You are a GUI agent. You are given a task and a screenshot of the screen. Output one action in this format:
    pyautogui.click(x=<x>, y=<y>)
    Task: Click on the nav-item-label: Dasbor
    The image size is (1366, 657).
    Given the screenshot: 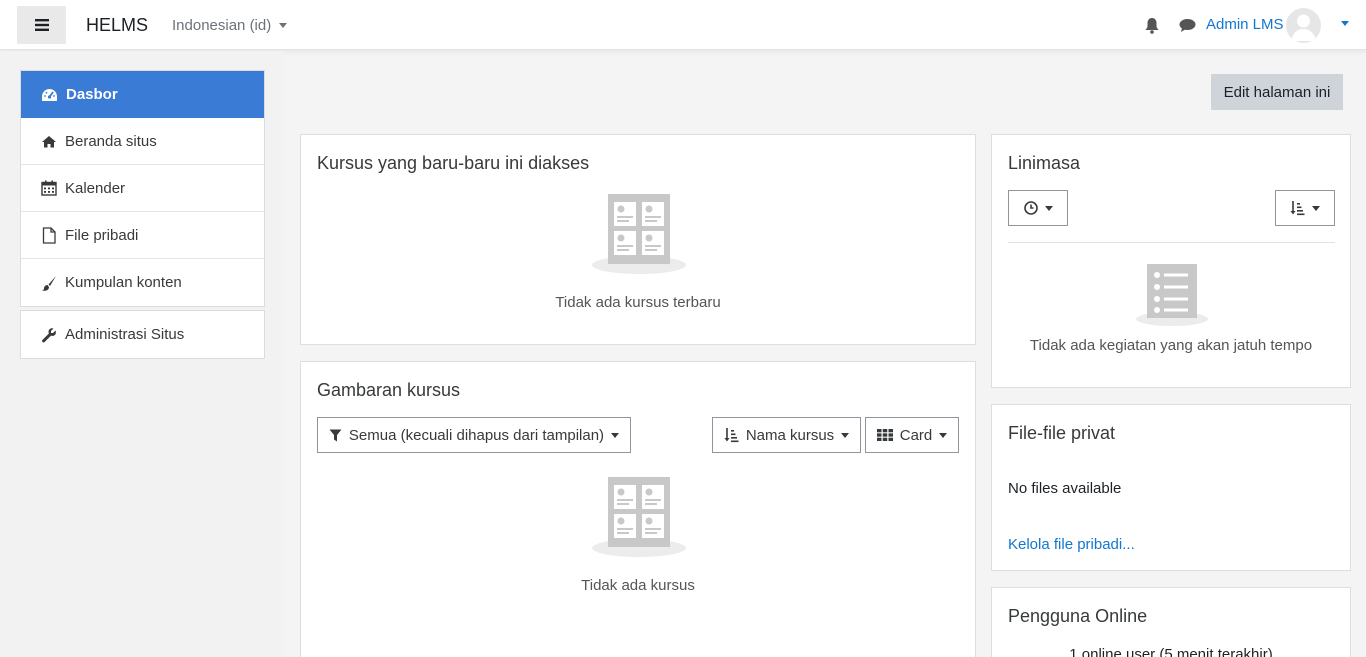 What is the action you would take?
    pyautogui.click(x=92, y=94)
    